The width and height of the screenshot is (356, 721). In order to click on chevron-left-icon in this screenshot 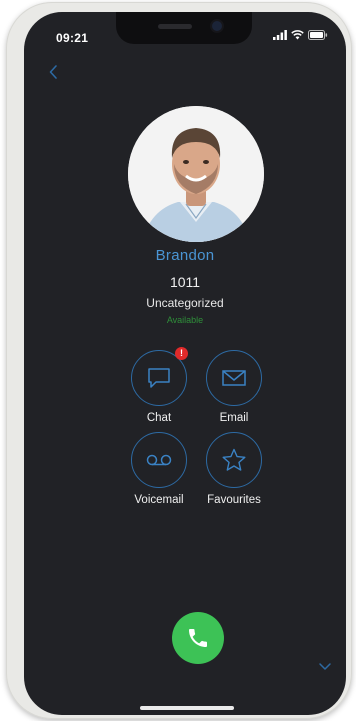, I will do `click(53, 72)`.